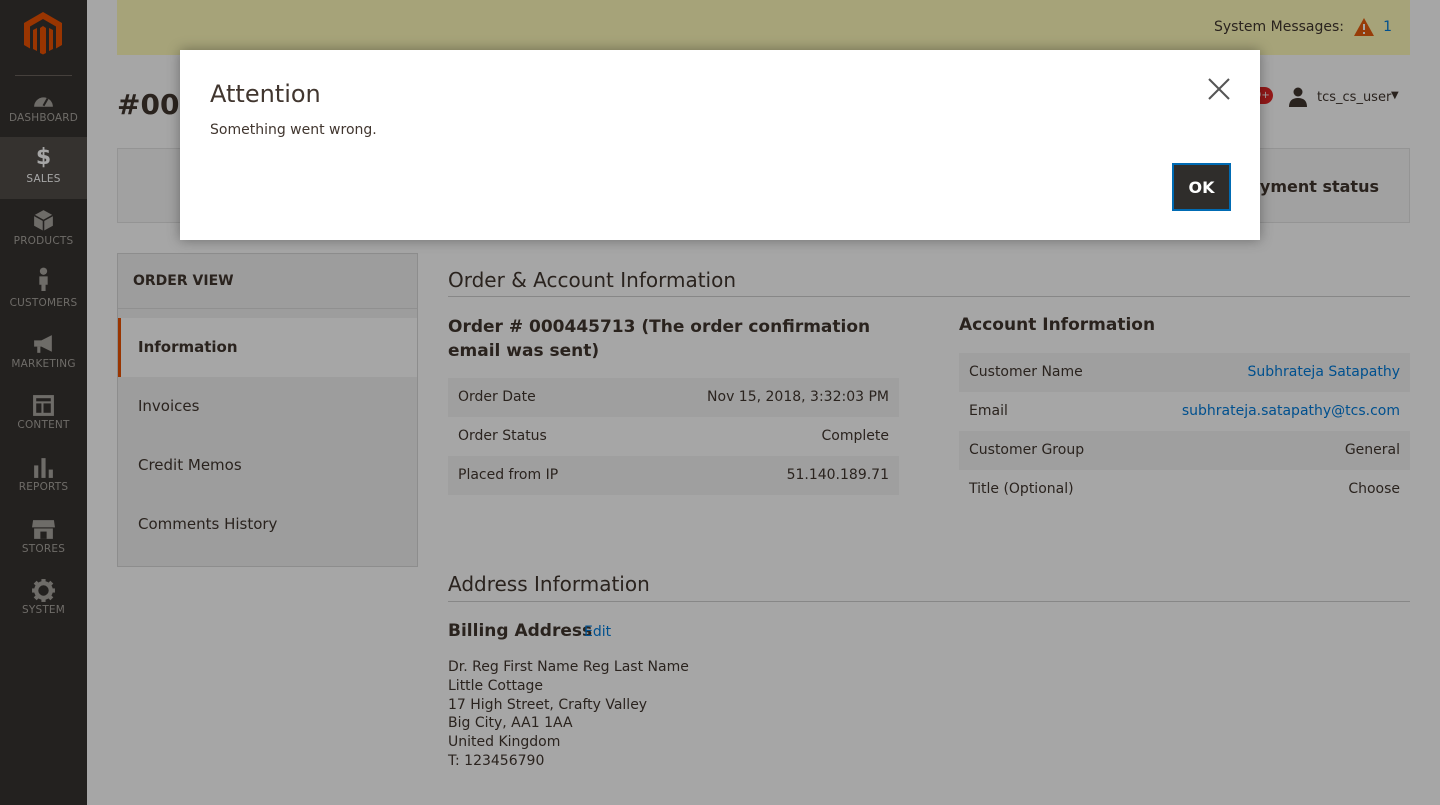  Describe the element at coordinates (1219, 89) in the screenshot. I see `close-icon` at that location.